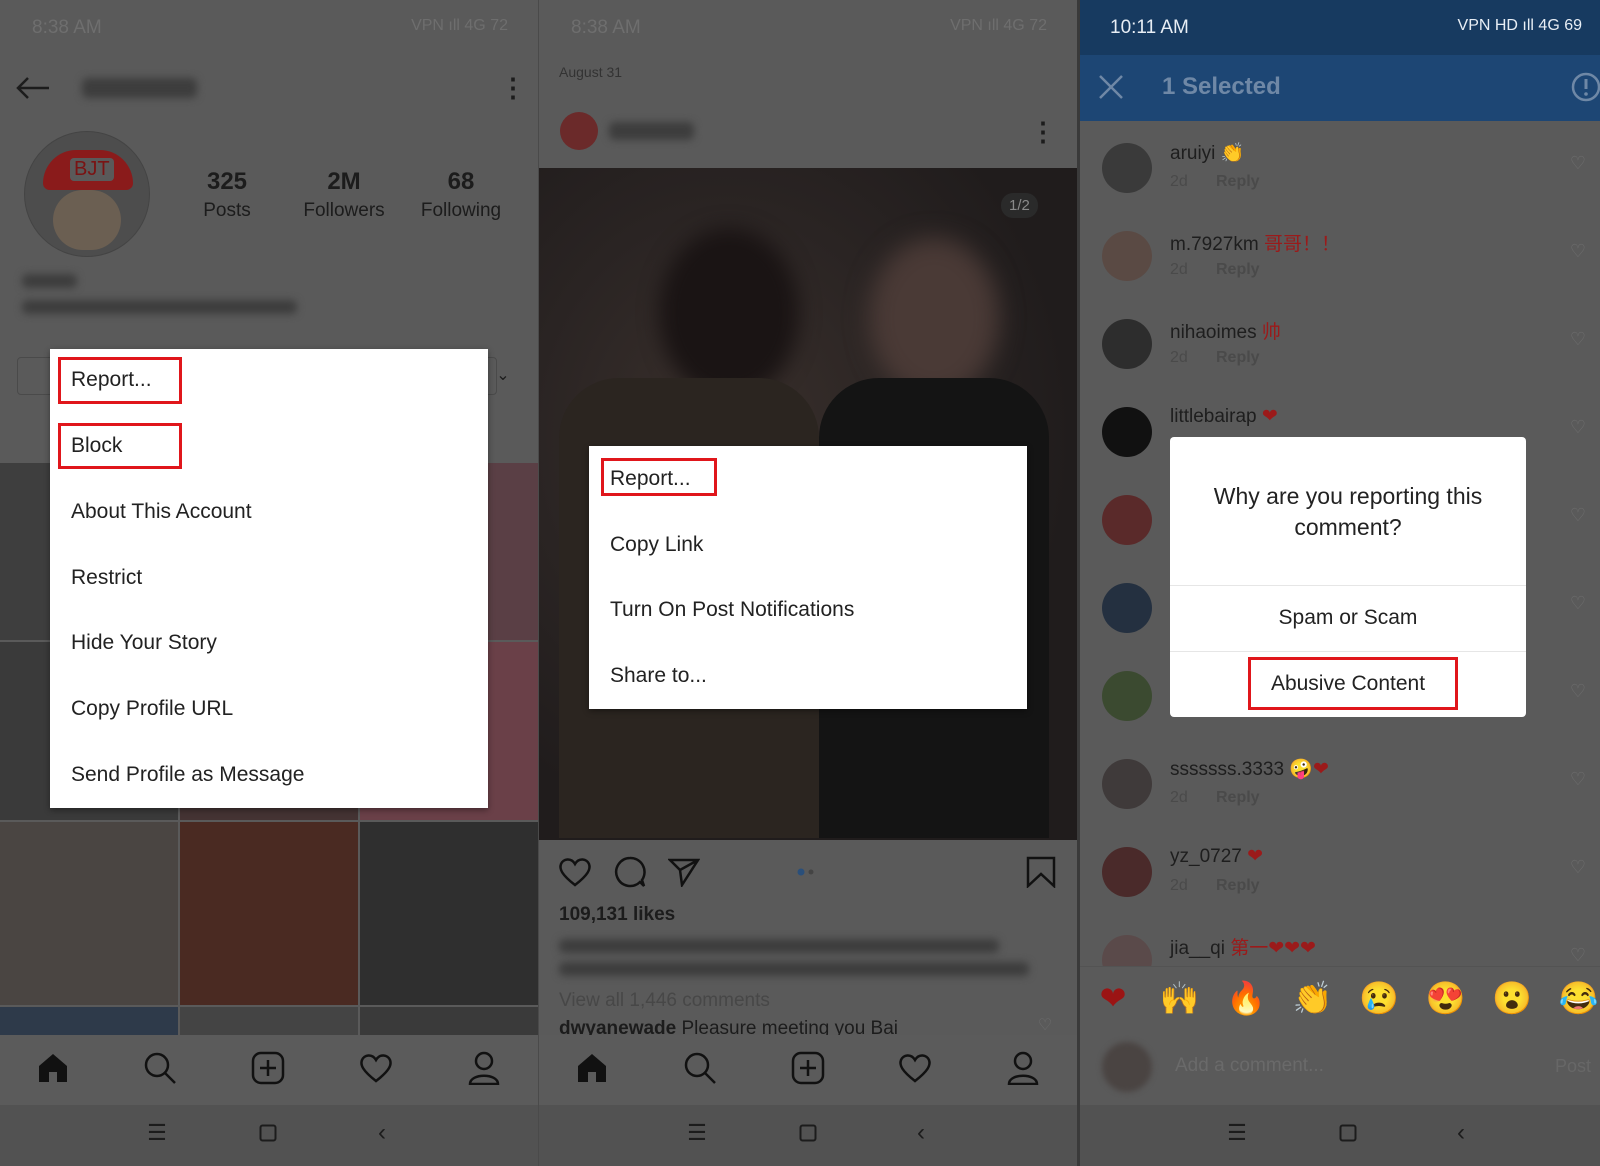 Image resolution: width=1600 pixels, height=1166 pixels. Describe the element at coordinates (87, 194) in the screenshot. I see `avatar: BJT` at that location.